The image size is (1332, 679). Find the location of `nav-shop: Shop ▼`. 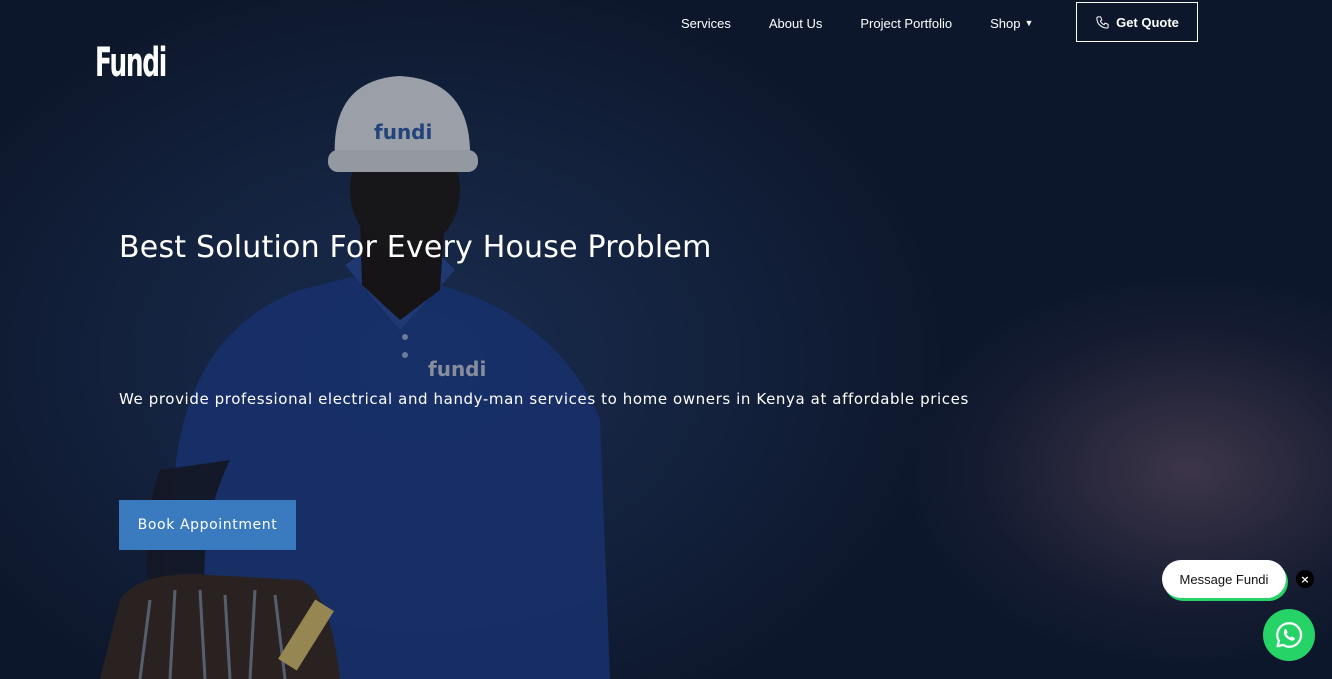

nav-shop: Shop ▼ is located at coordinates (1011, 23).